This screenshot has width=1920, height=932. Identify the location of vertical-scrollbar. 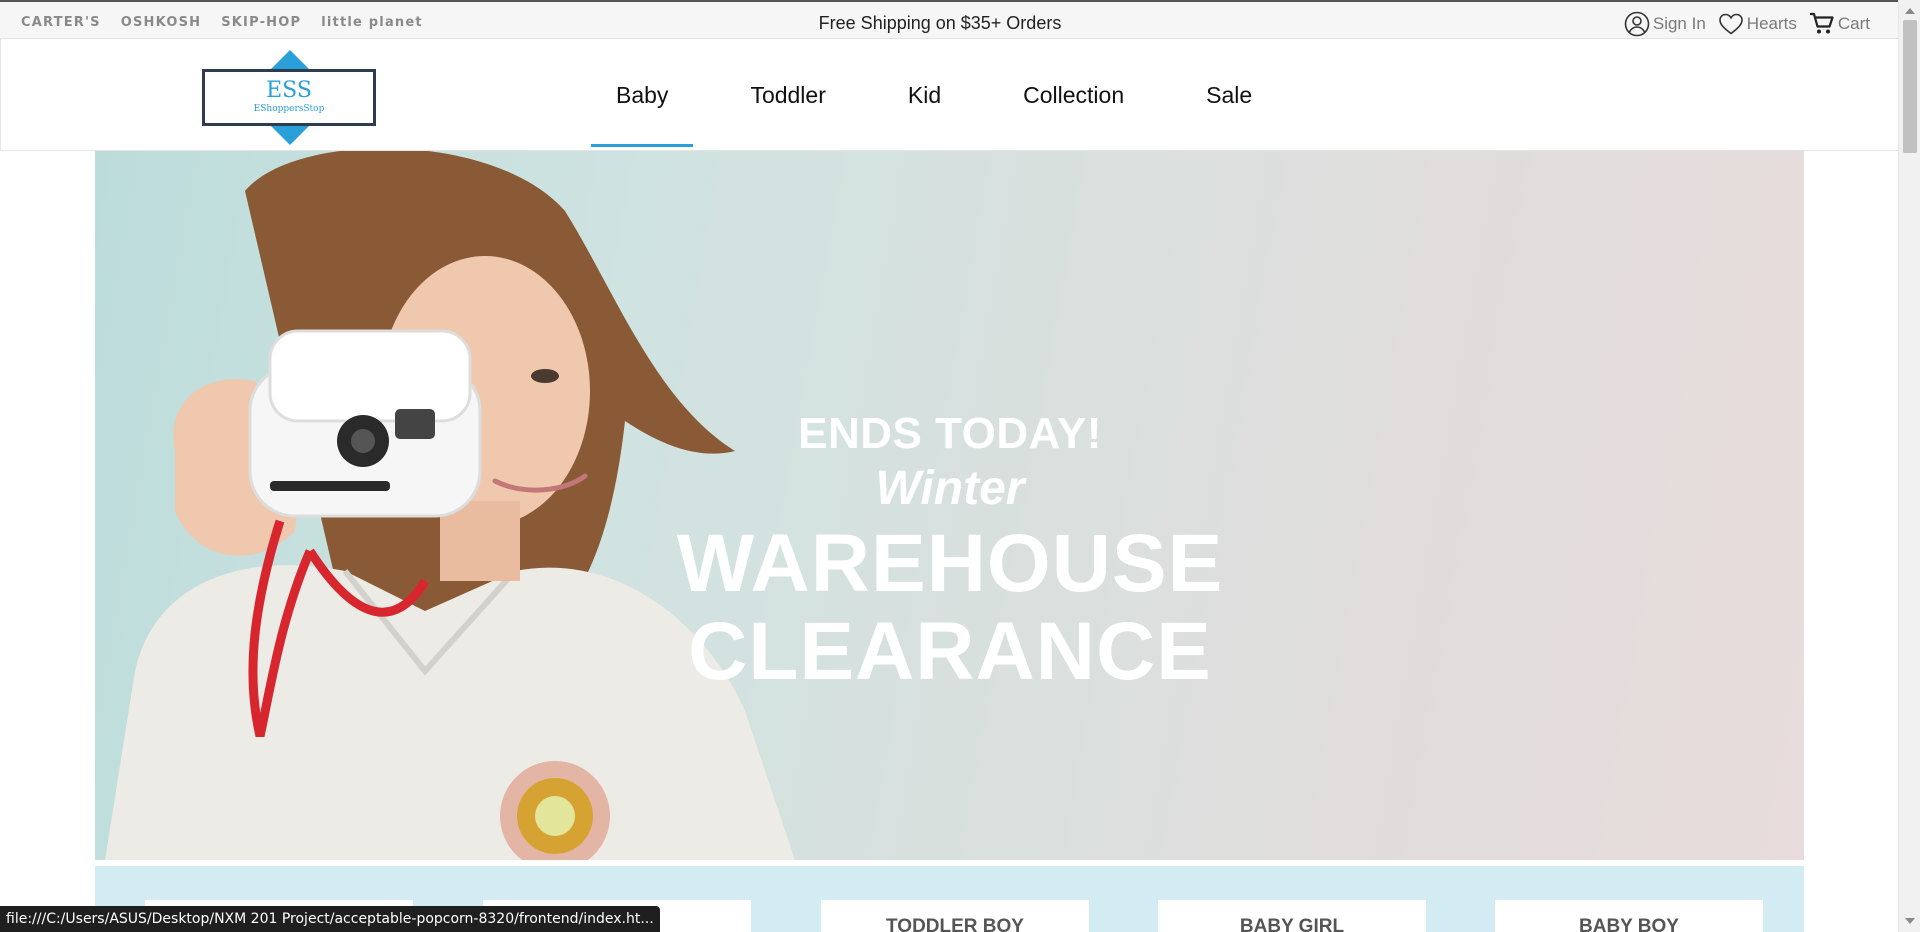
(1909, 466).